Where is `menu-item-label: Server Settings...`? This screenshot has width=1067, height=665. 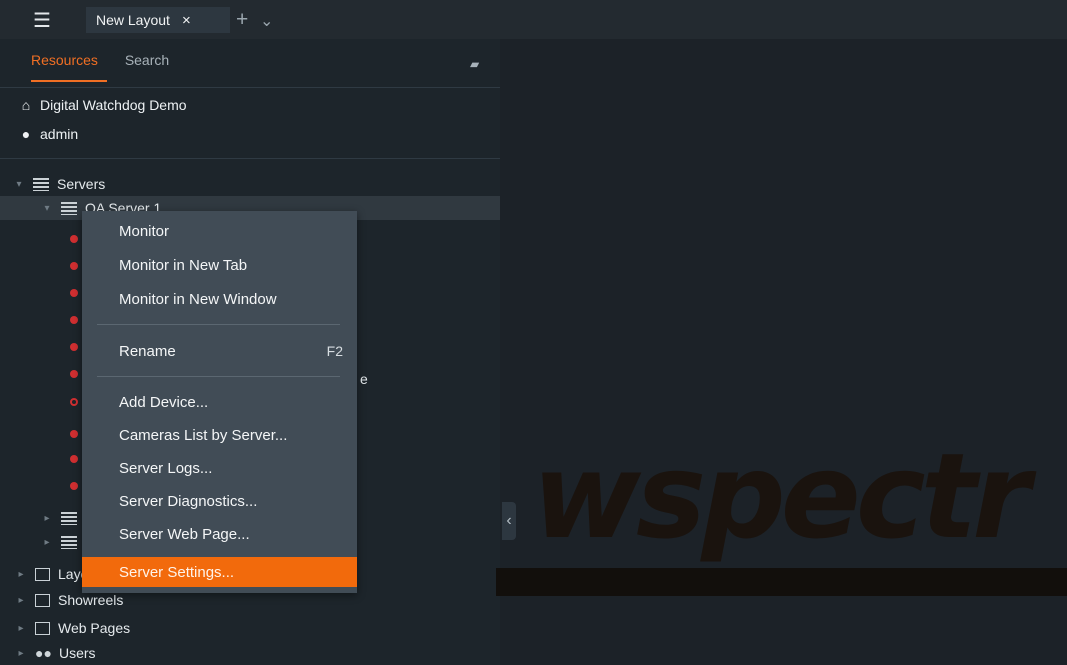
menu-item-label: Server Settings... is located at coordinates (177, 572).